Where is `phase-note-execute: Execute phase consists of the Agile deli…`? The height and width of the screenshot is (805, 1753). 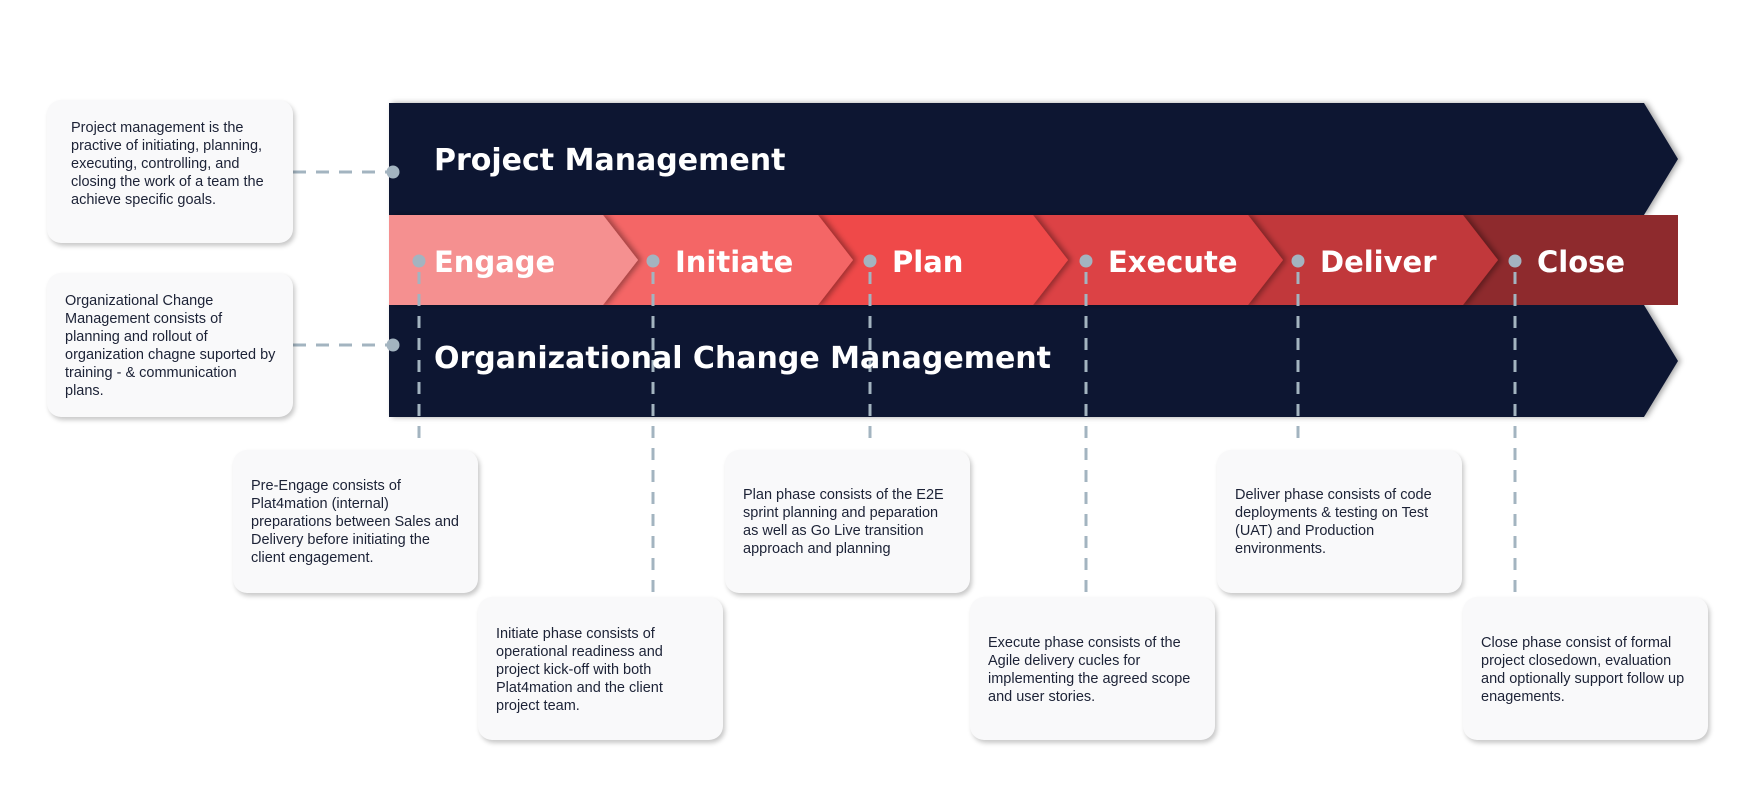 phase-note-execute: Execute phase consists of the Agile deli… is located at coordinates (1092, 668).